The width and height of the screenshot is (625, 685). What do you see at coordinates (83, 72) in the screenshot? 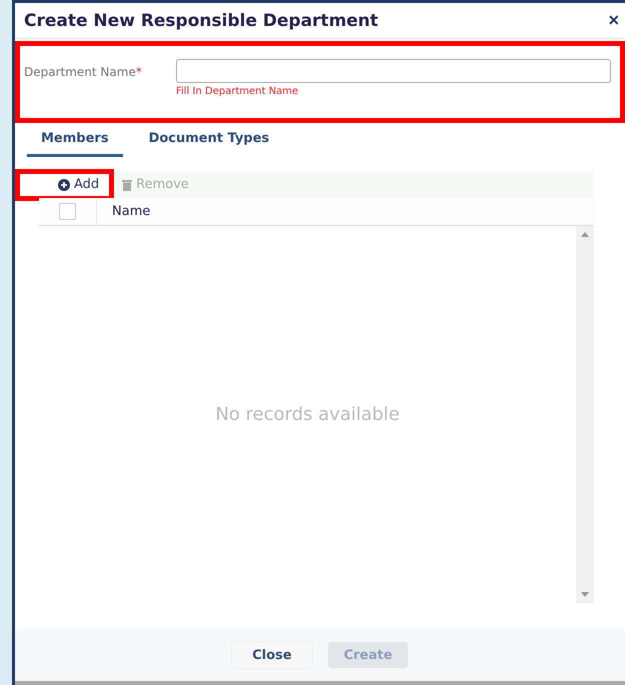
I see `field-label: Department Name*` at bounding box center [83, 72].